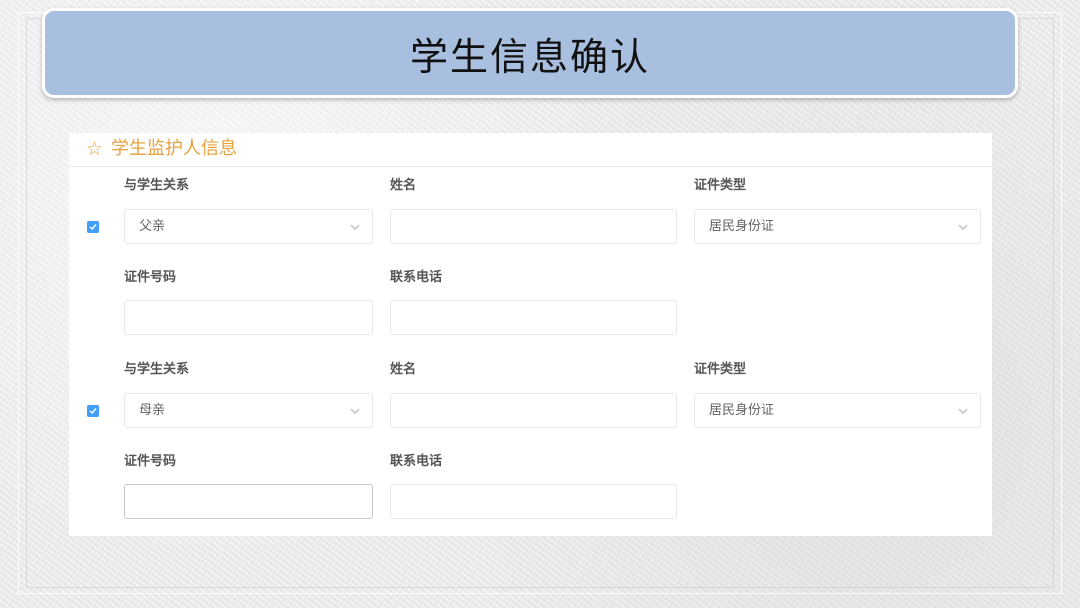 The width and height of the screenshot is (1080, 608). Describe the element at coordinates (152, 410) in the screenshot. I see `relation-select-value: 母亲` at that location.